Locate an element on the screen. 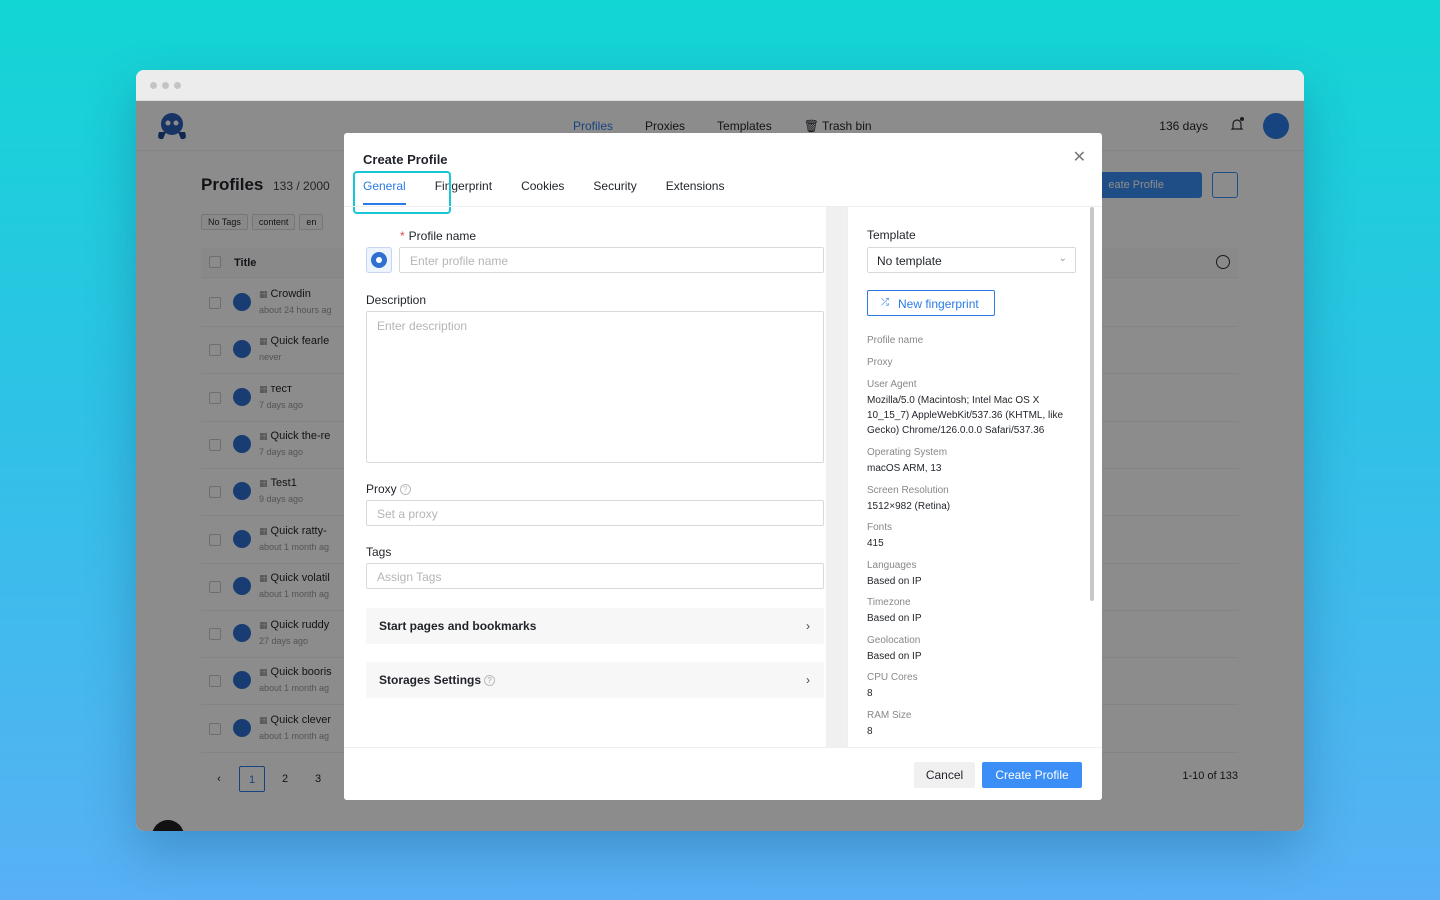 This screenshot has width=1440, height=900. proxy-label: Proxy? is located at coordinates (388, 489).